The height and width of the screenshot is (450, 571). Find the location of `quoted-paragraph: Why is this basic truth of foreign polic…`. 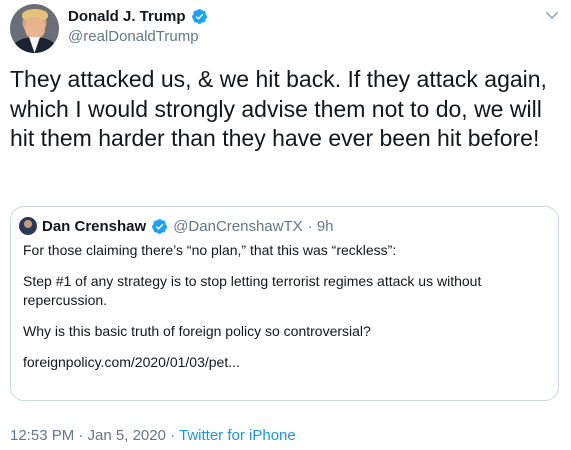

quoted-paragraph: Why is this basic truth of foreign polic… is located at coordinates (197, 331).